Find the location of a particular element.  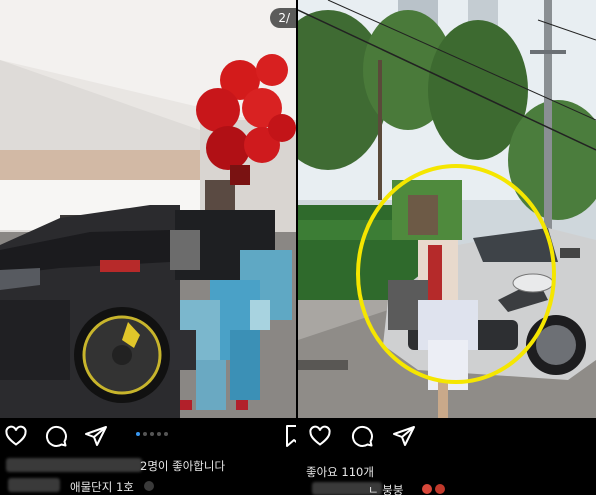

post-caption: 애물단지 1호 is located at coordinates (102, 487).